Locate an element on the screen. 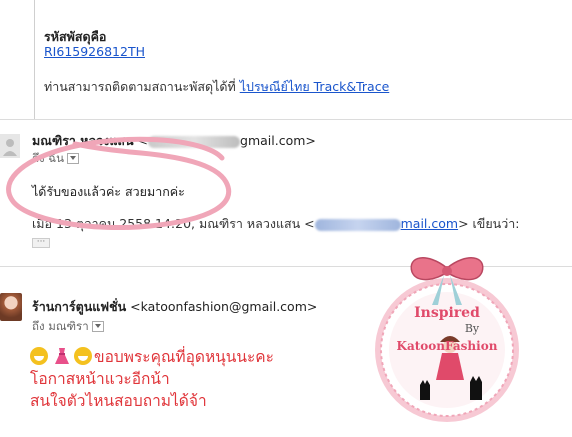 The image size is (572, 437). shop-sender-name: ร้านการ์ตูนแฟชั่น is located at coordinates (79, 306).